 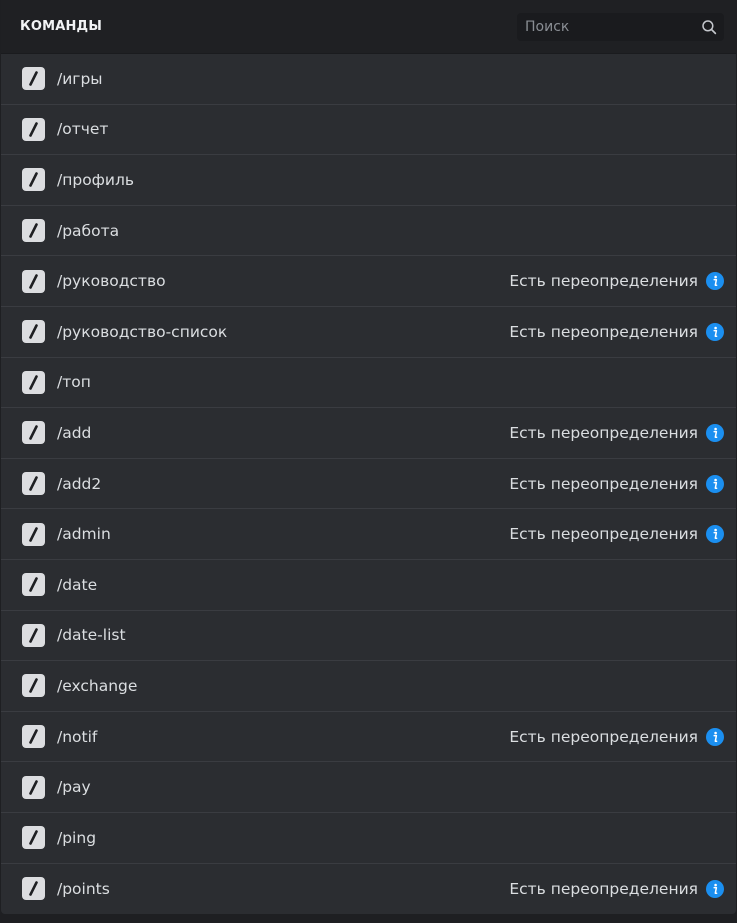 I want to click on bottom-divider, so click(x=368, y=918).